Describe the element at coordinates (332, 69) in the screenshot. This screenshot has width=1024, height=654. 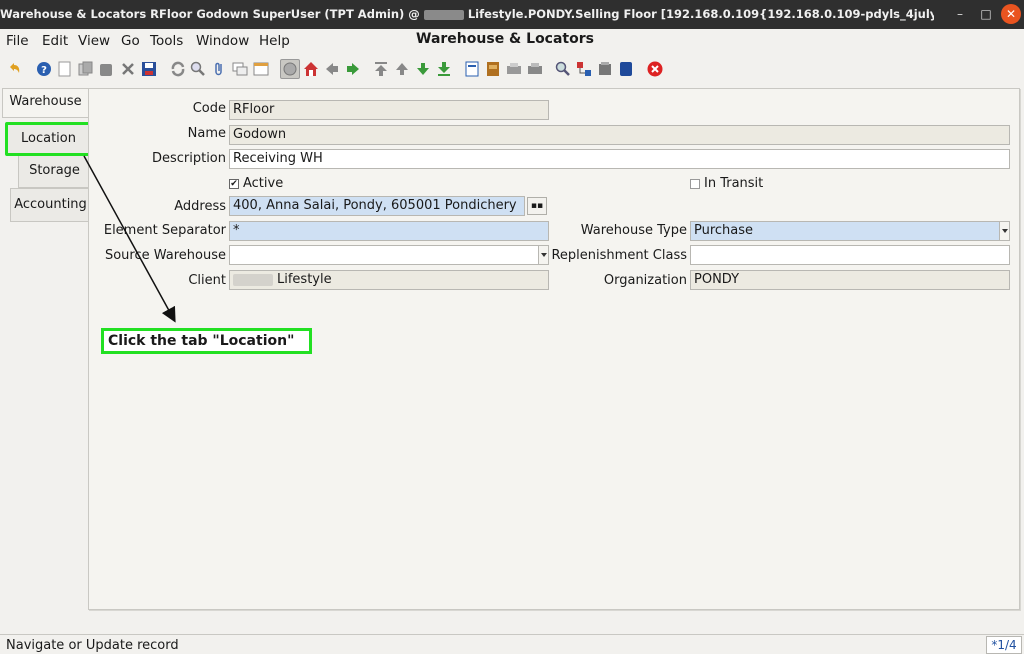
I see `back-icon` at that location.